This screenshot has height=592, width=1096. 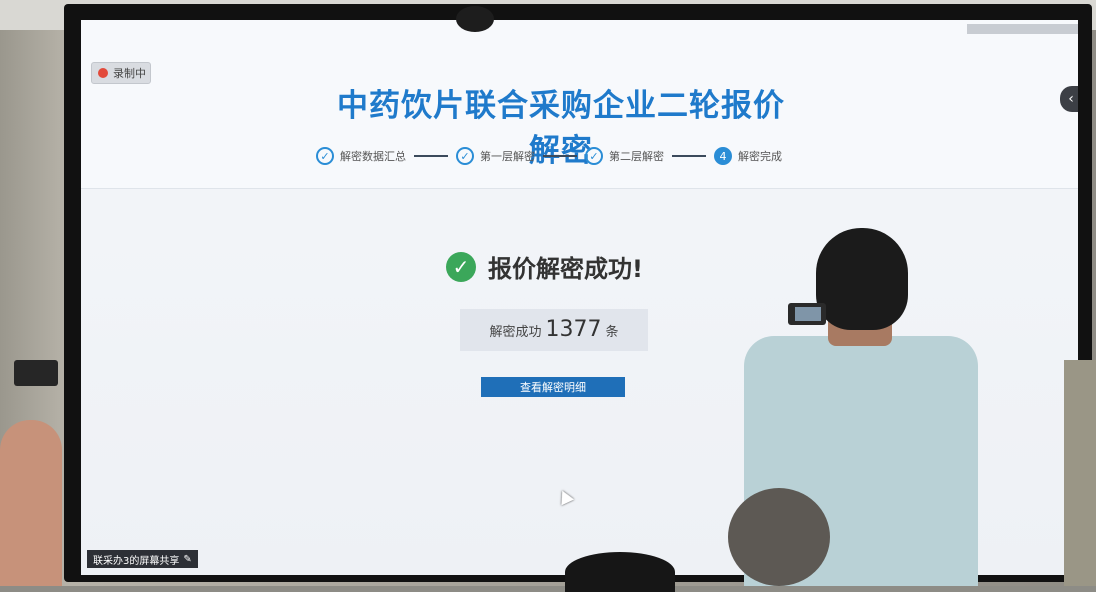 What do you see at coordinates (612, 332) in the screenshot?
I see `result-suffix: 条` at bounding box center [612, 332].